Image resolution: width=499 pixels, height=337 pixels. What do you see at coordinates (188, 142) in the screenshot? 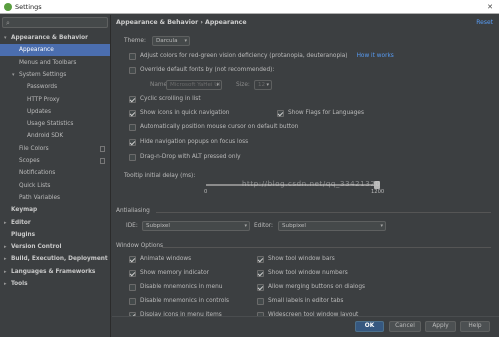
I see `hide-popups-checkbox: Hide navigation popups on focus loss` at bounding box center [188, 142].